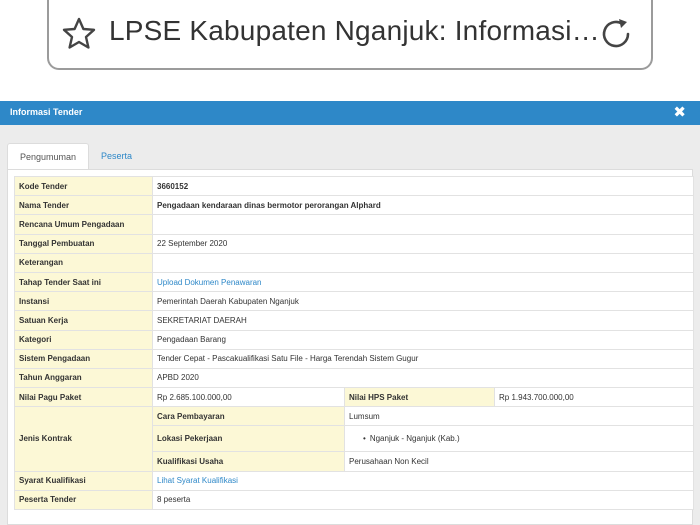 Image resolution: width=700 pixels, height=525 pixels. I want to click on row-label: Satuan Kerja, so click(83, 320).